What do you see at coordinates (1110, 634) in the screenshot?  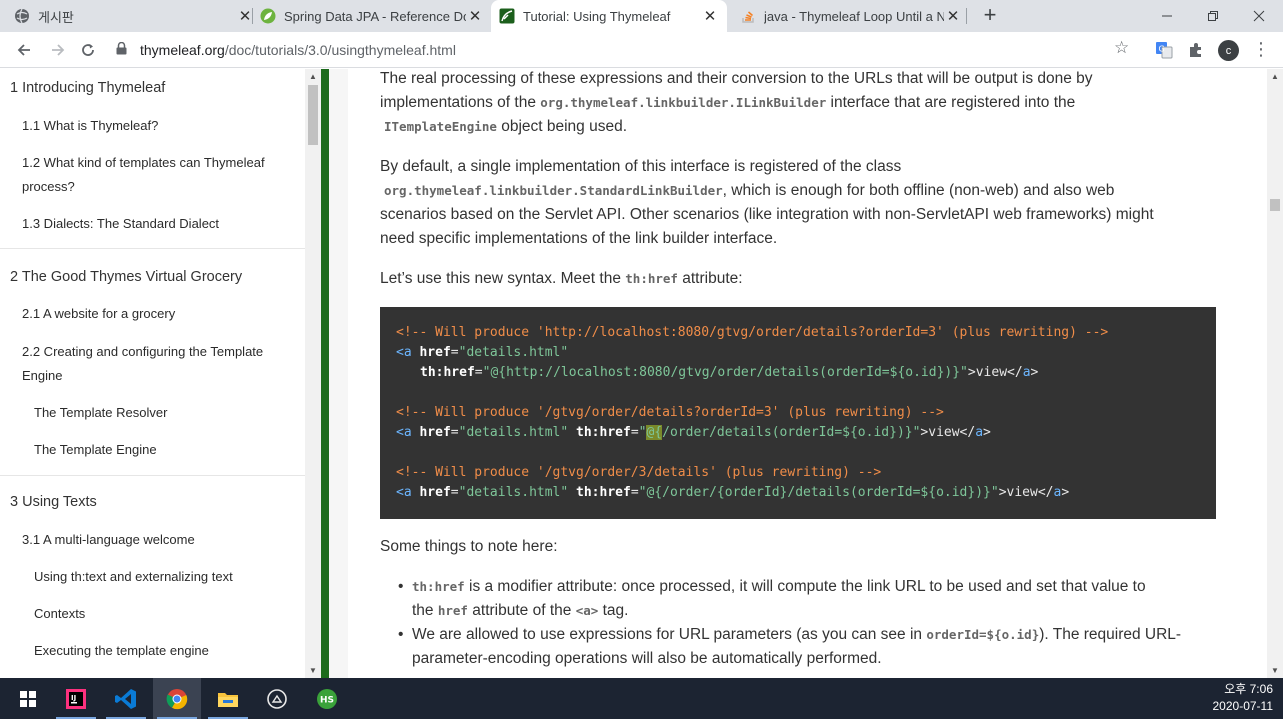 I see `text: ). The required URL-` at bounding box center [1110, 634].